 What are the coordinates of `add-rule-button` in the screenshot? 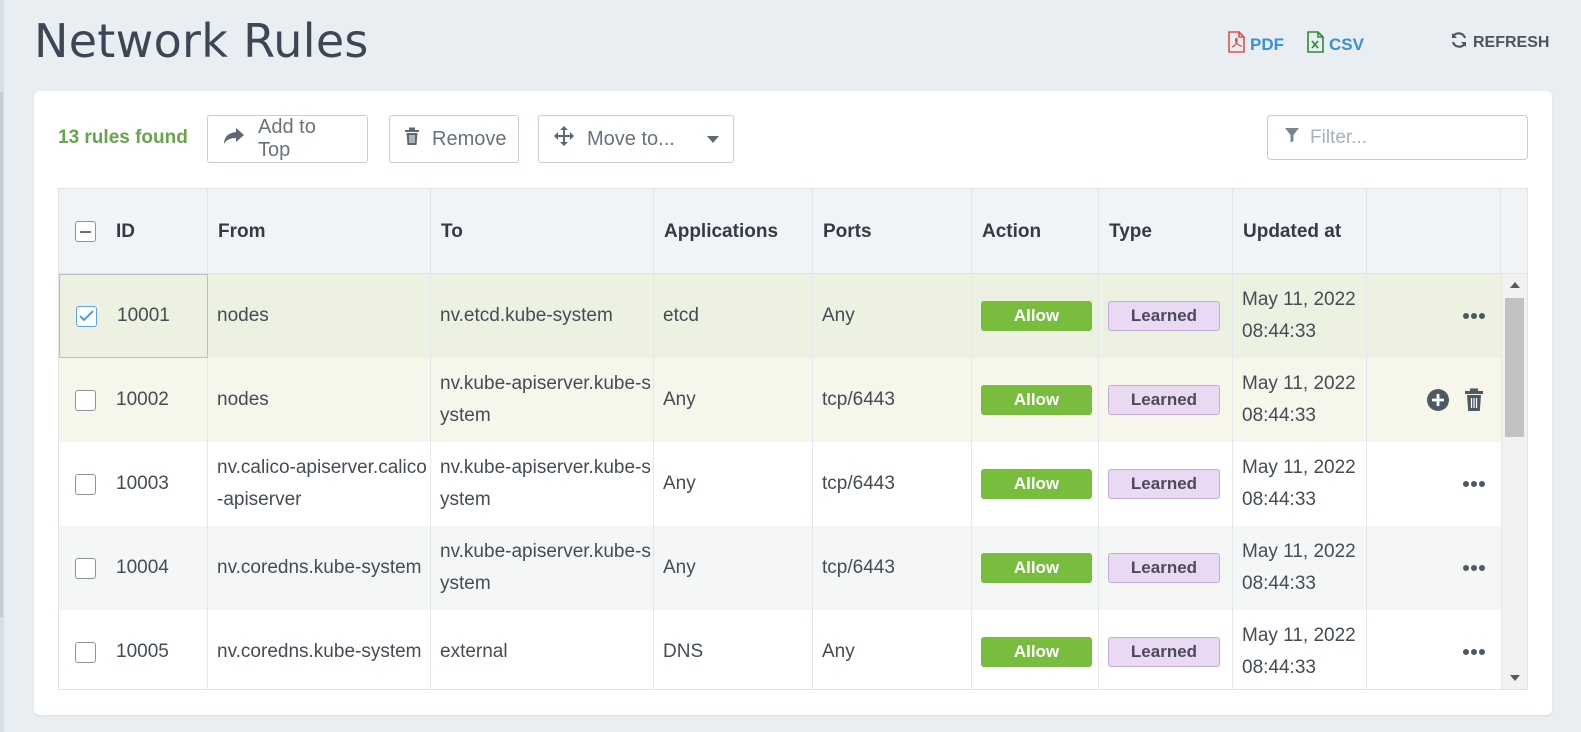 It's located at (1438, 400).